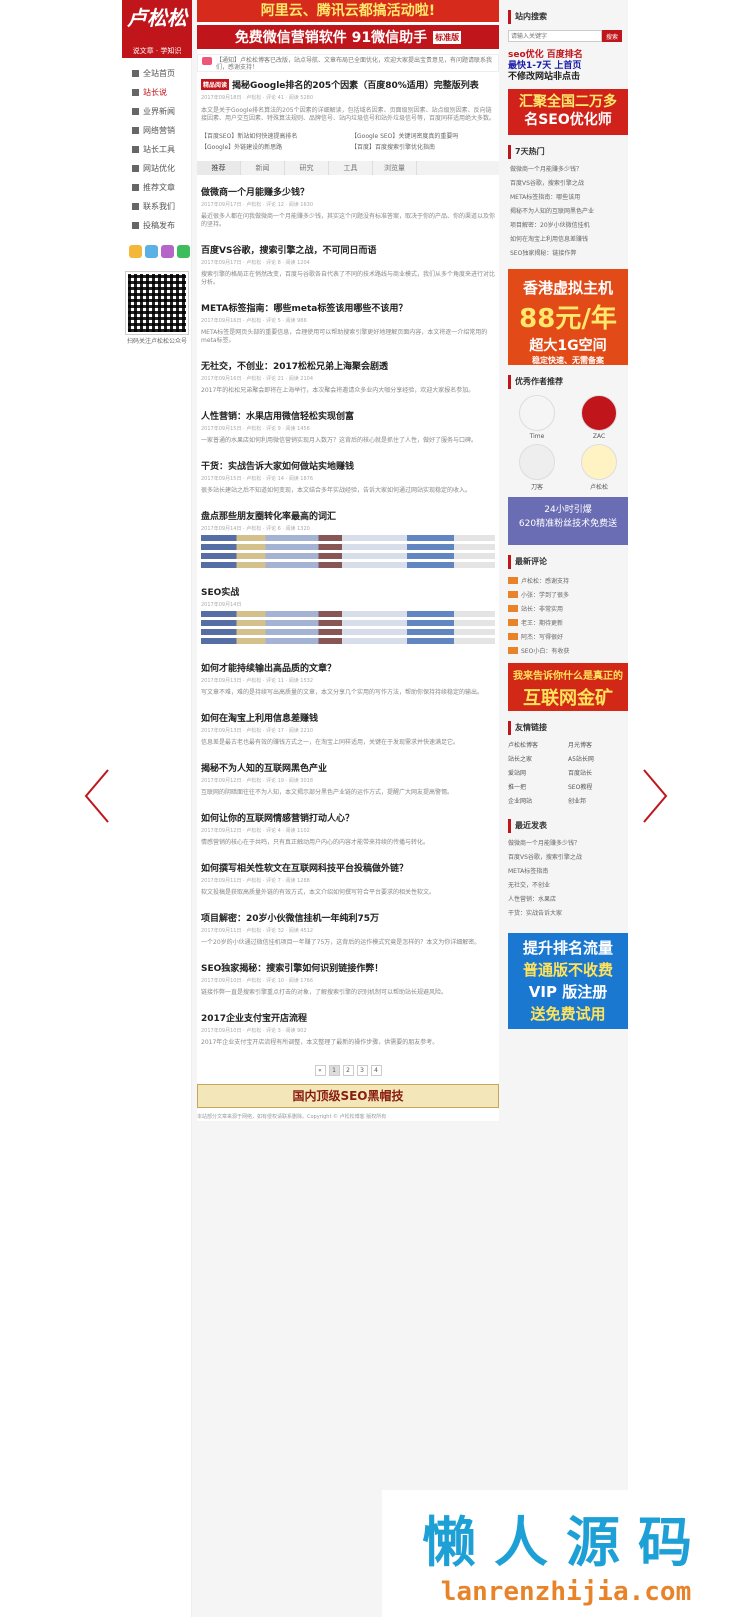 Image resolution: width=750 pixels, height=1617 pixels. Describe the element at coordinates (537, 467) in the screenshot. I see `author-card: 刀客` at that location.